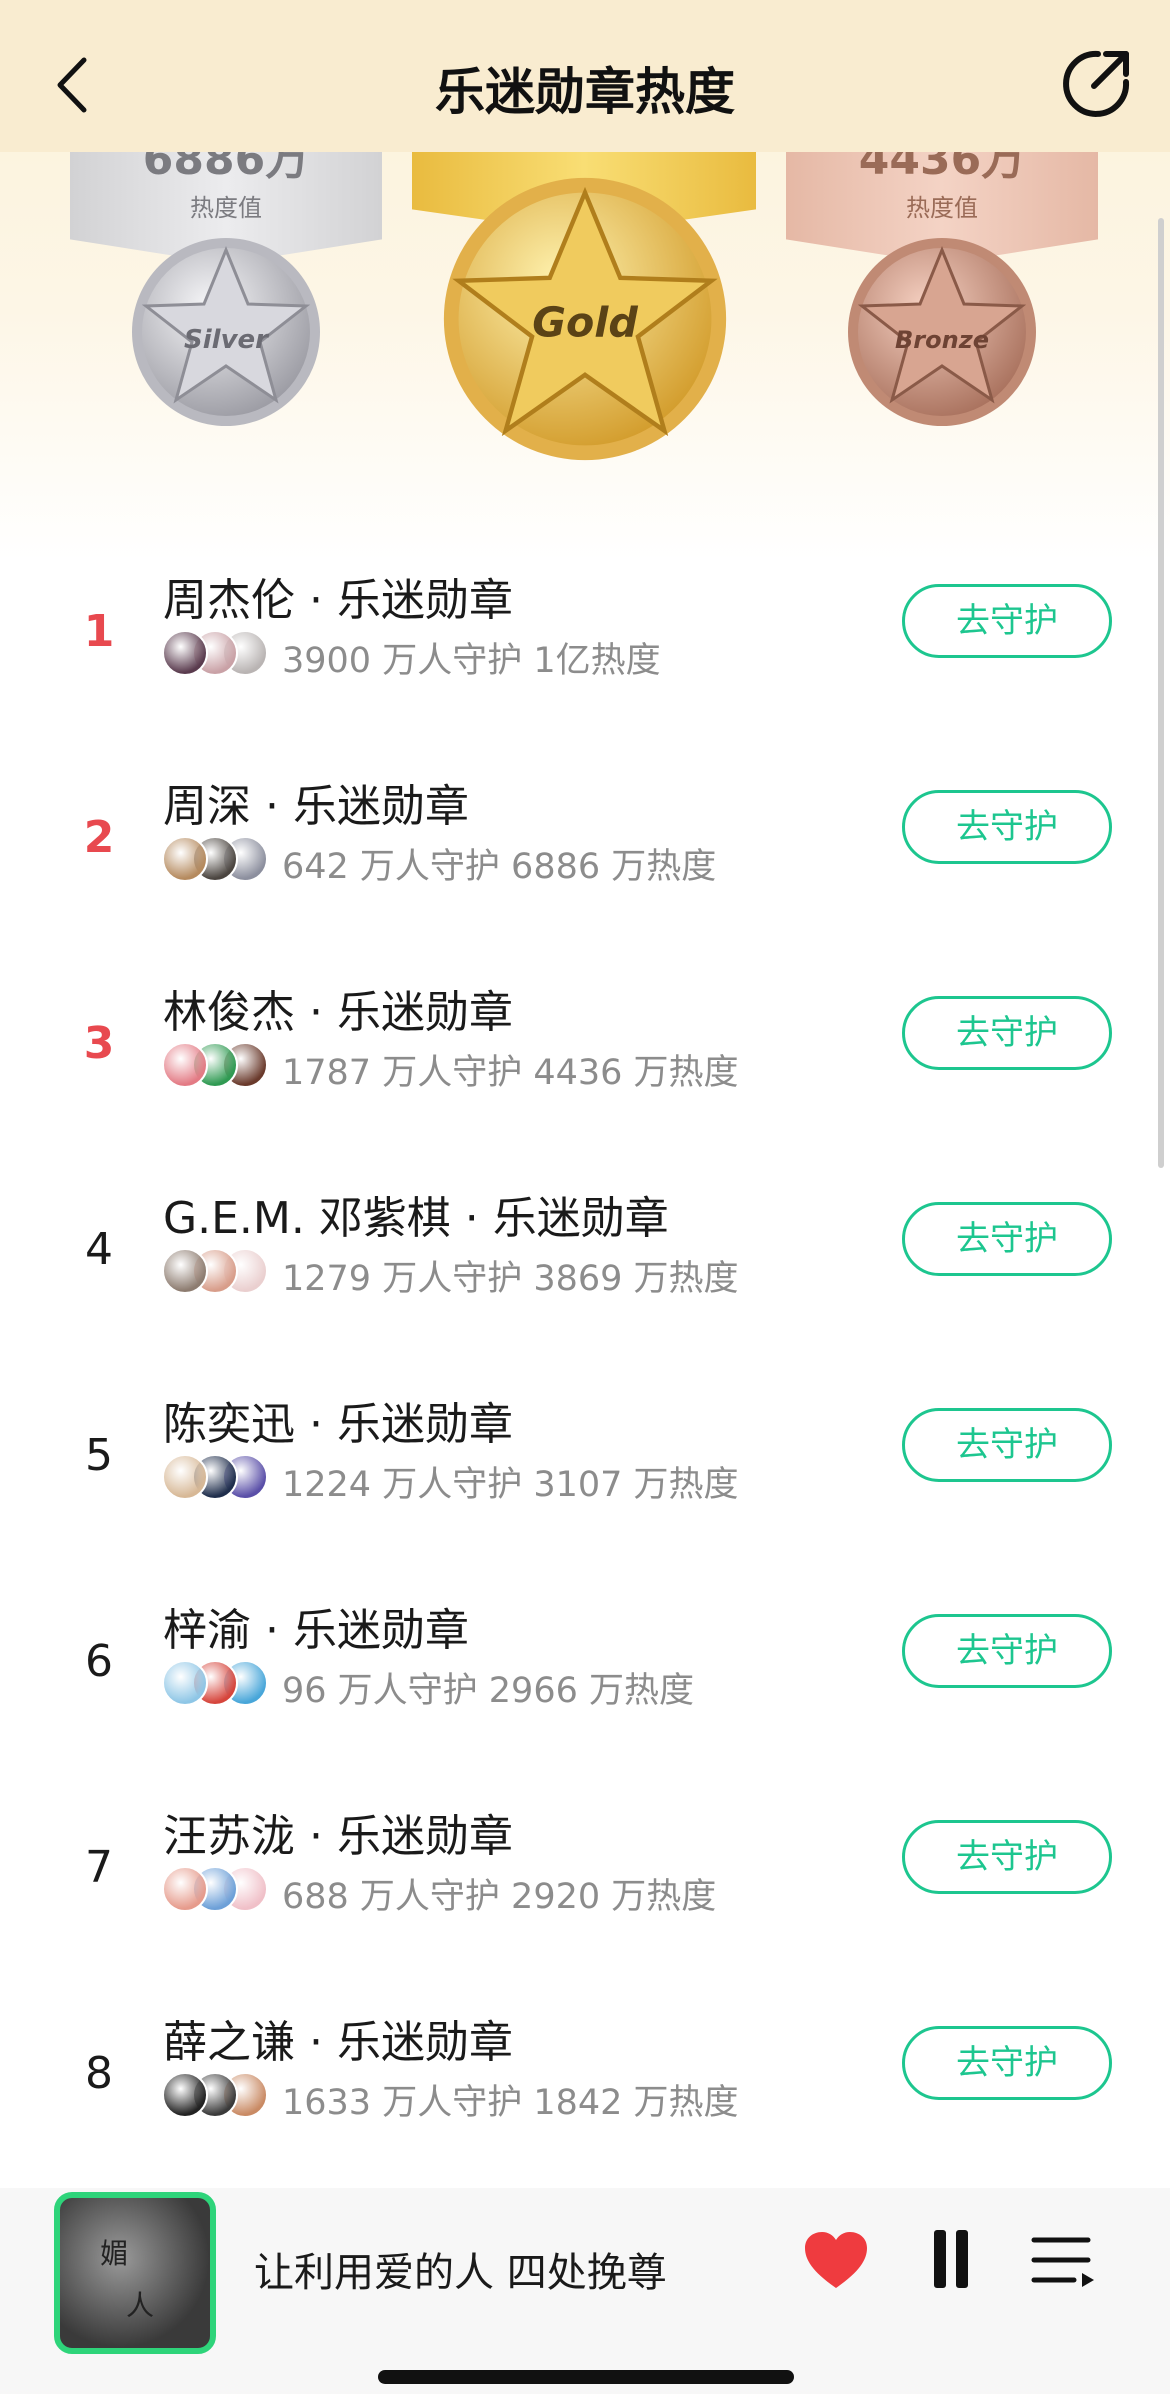 The width and height of the screenshot is (1170, 2394). I want to click on cover-text: 人, so click(140, 2305).